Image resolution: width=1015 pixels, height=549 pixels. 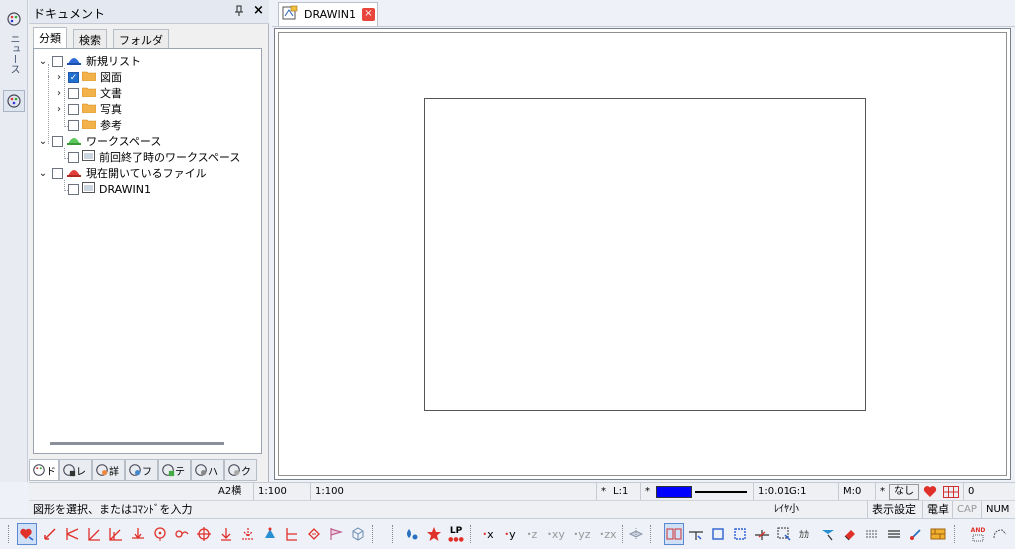 I want to click on bottom-tab-file: フ, so click(x=141, y=470).